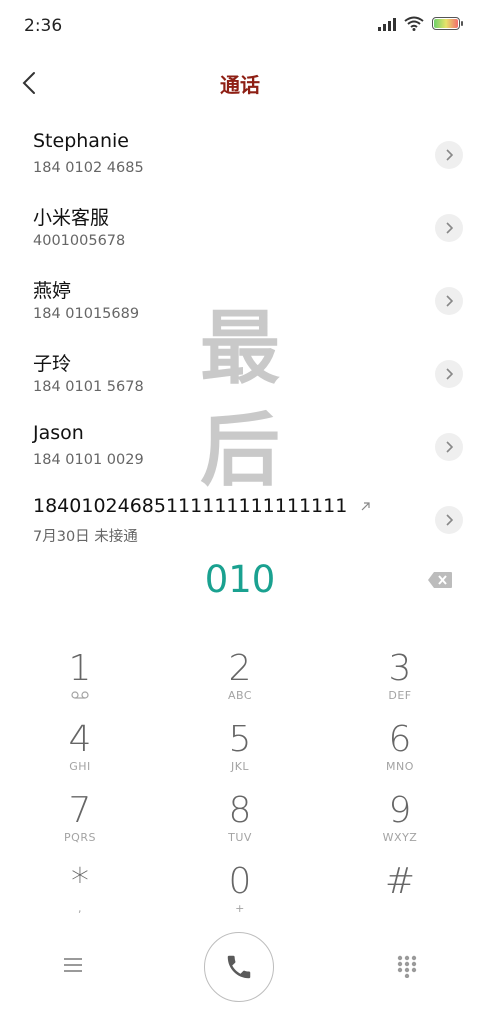 The height and width of the screenshot is (1013, 480). I want to click on key-4: 4 GHI, so click(80, 746).